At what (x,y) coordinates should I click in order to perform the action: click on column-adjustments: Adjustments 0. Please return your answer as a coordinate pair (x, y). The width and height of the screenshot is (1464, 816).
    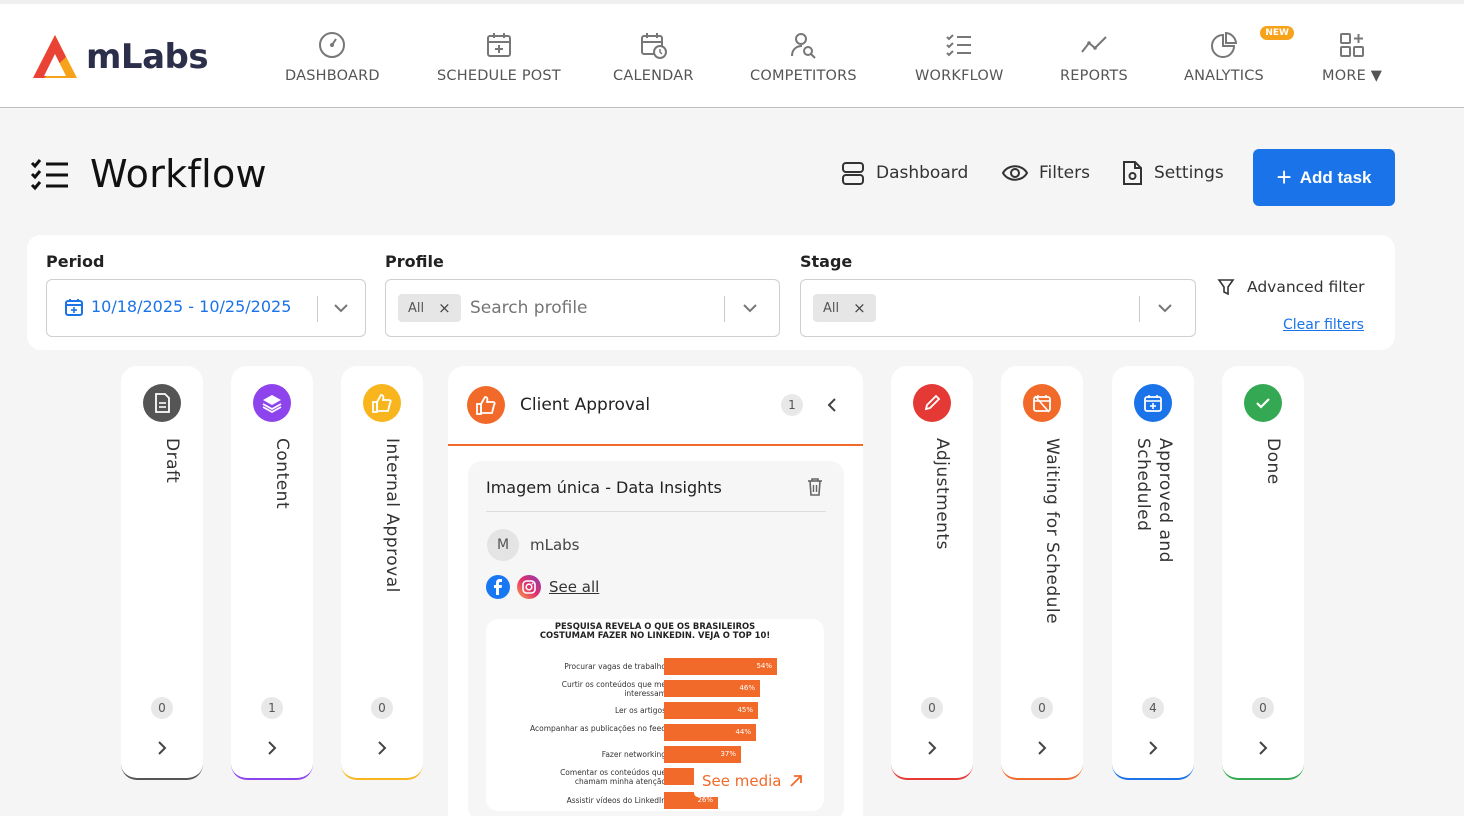
    Looking at the image, I should click on (932, 573).